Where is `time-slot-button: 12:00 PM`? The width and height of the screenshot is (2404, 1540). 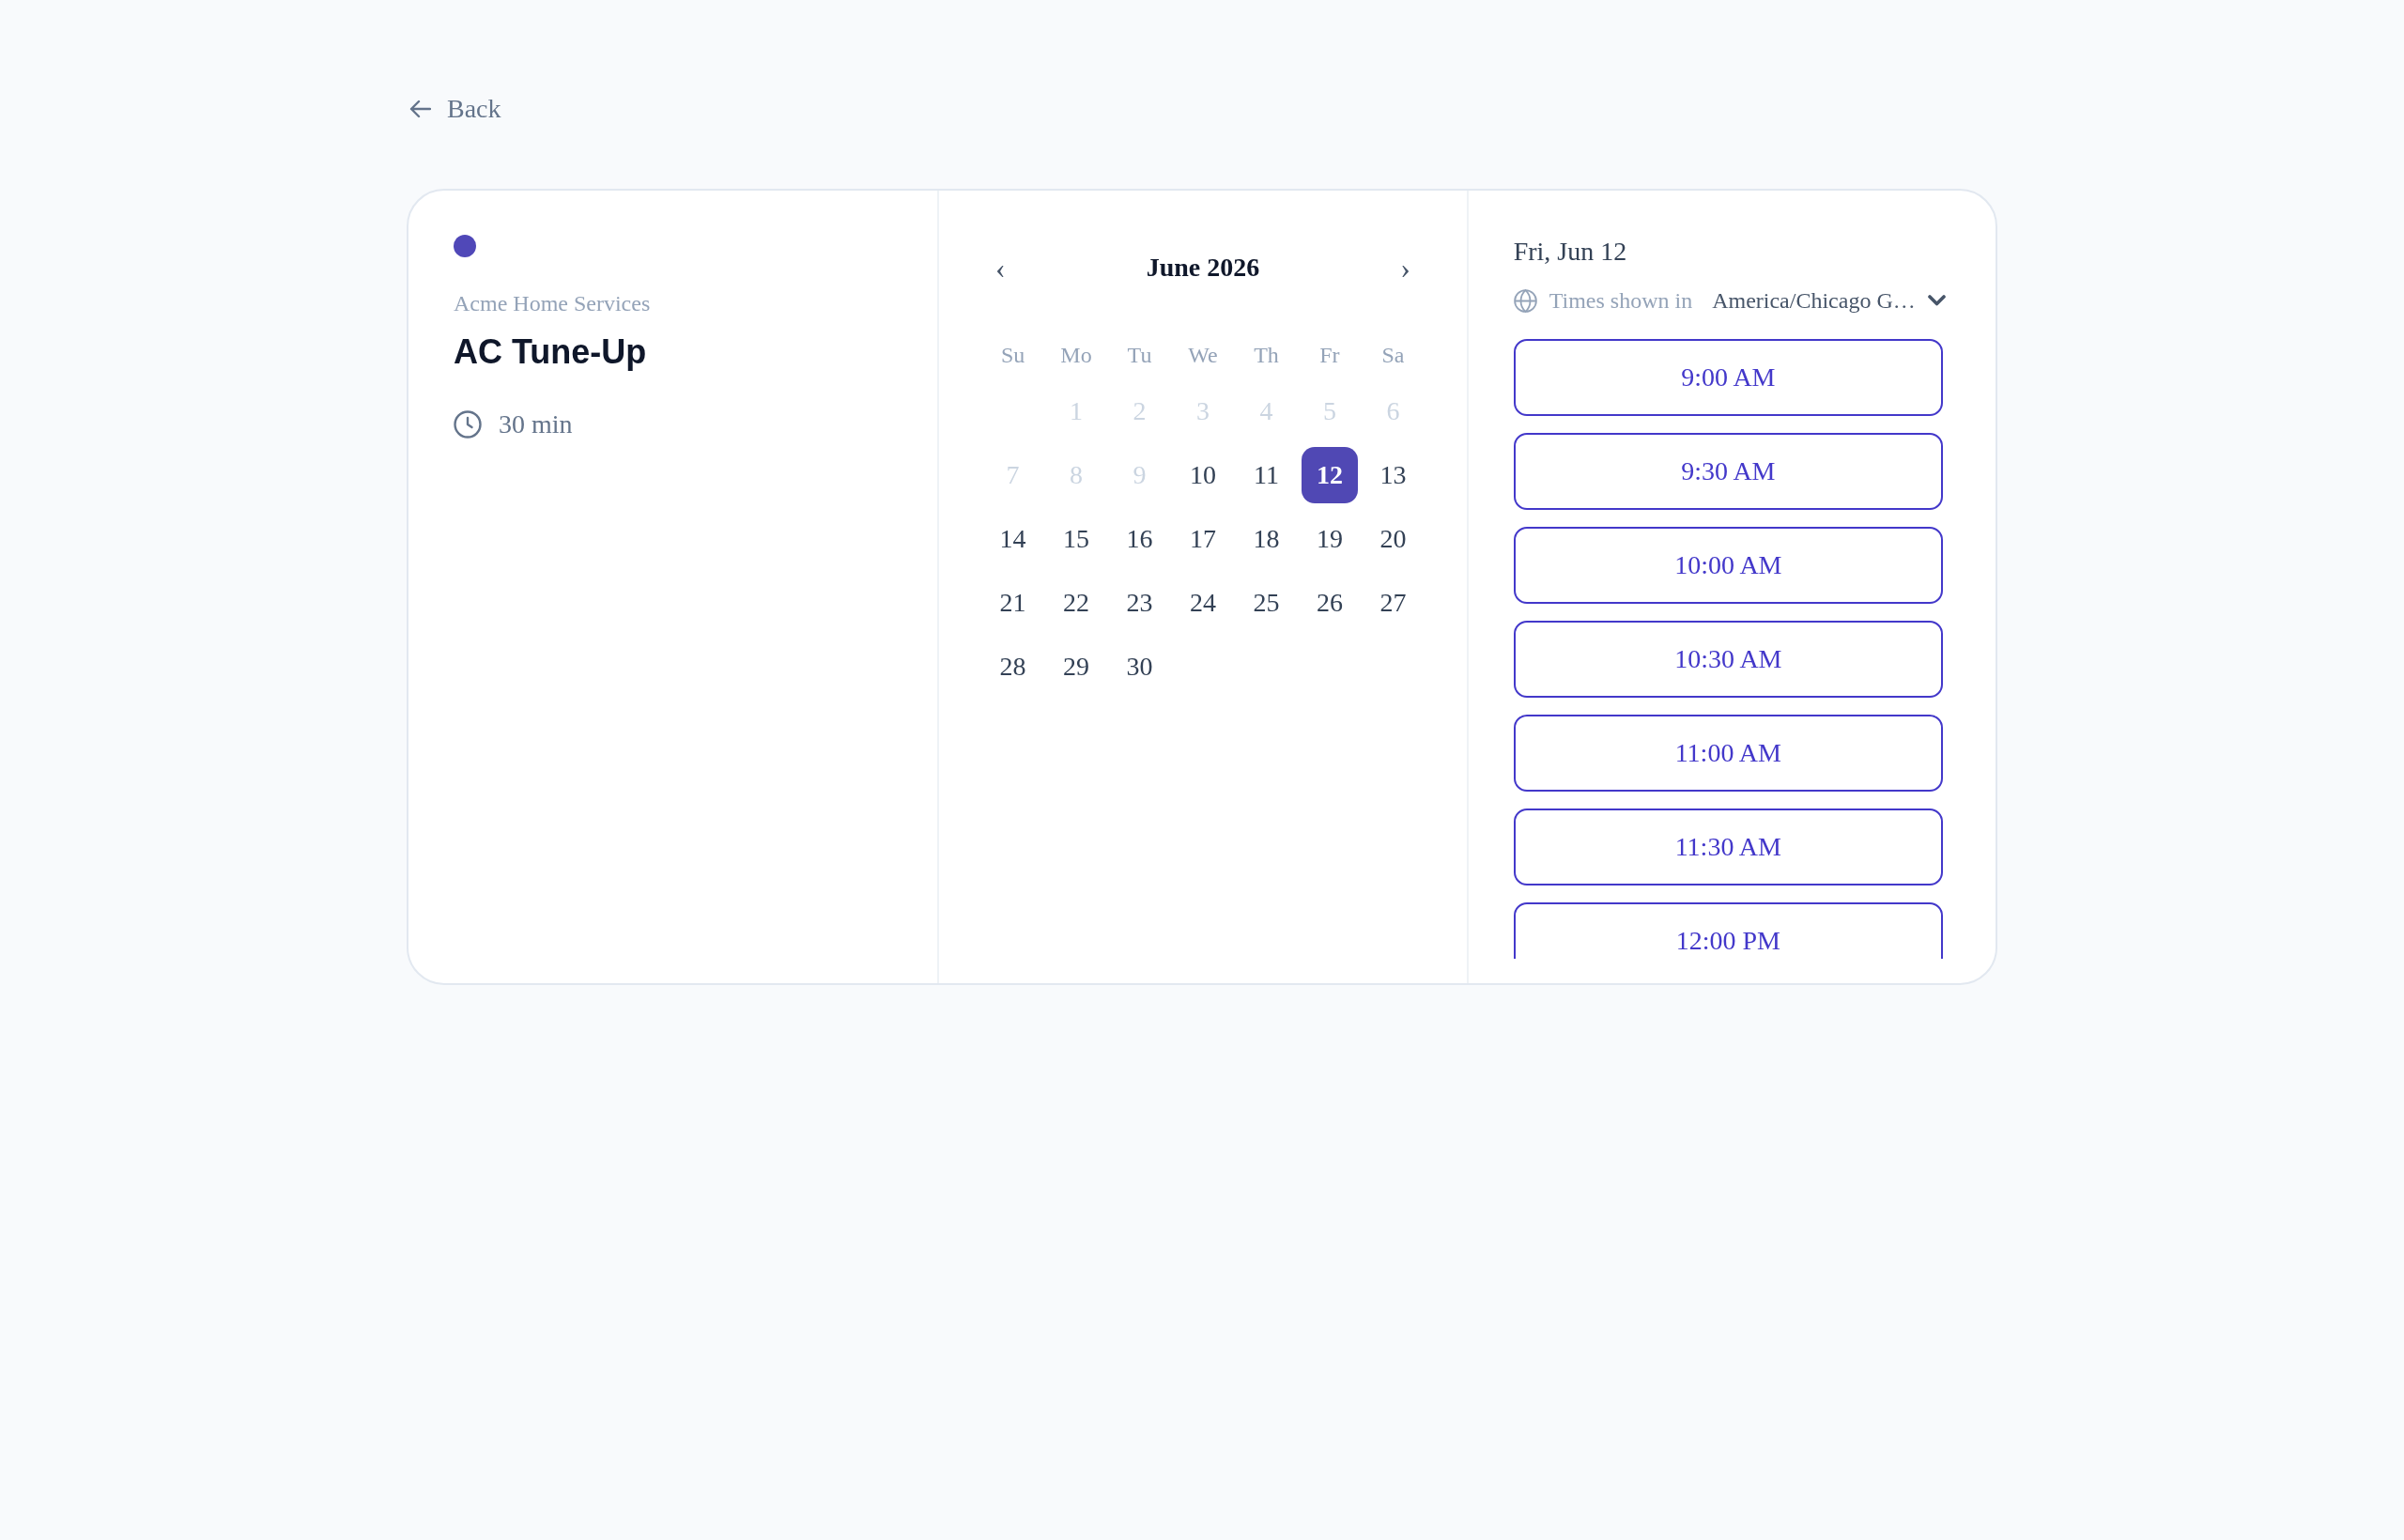
time-slot-button: 12:00 PM is located at coordinates (1728, 930).